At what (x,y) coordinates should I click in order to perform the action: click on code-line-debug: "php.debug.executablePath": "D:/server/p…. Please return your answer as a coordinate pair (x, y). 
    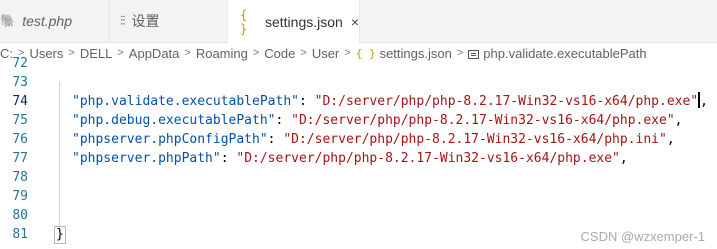
    Looking at the image, I should click on (377, 120).